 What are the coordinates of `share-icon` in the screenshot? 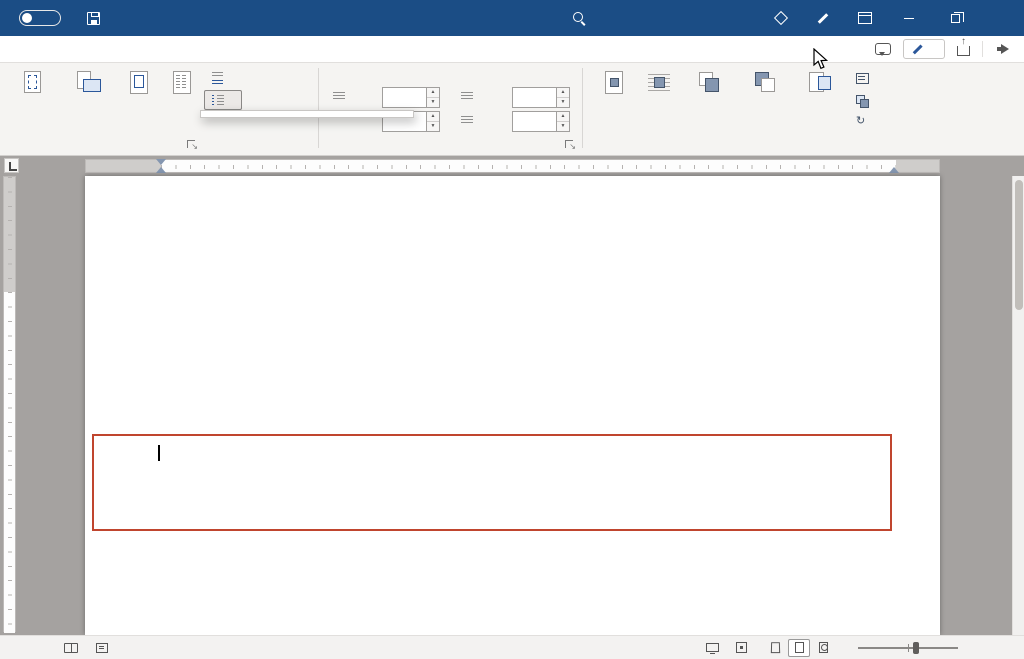 It's located at (963, 46).